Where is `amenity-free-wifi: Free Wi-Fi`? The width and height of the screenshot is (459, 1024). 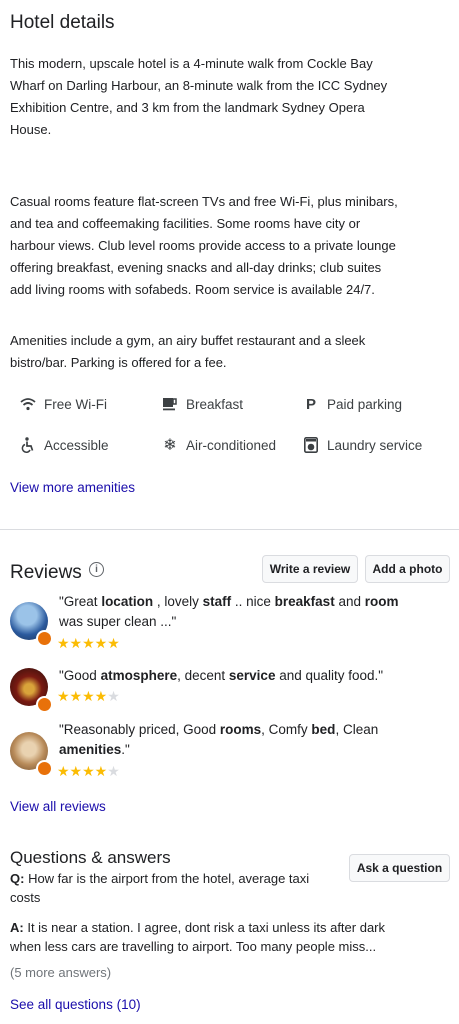
amenity-free-wifi: Free Wi-Fi is located at coordinates (63, 404).